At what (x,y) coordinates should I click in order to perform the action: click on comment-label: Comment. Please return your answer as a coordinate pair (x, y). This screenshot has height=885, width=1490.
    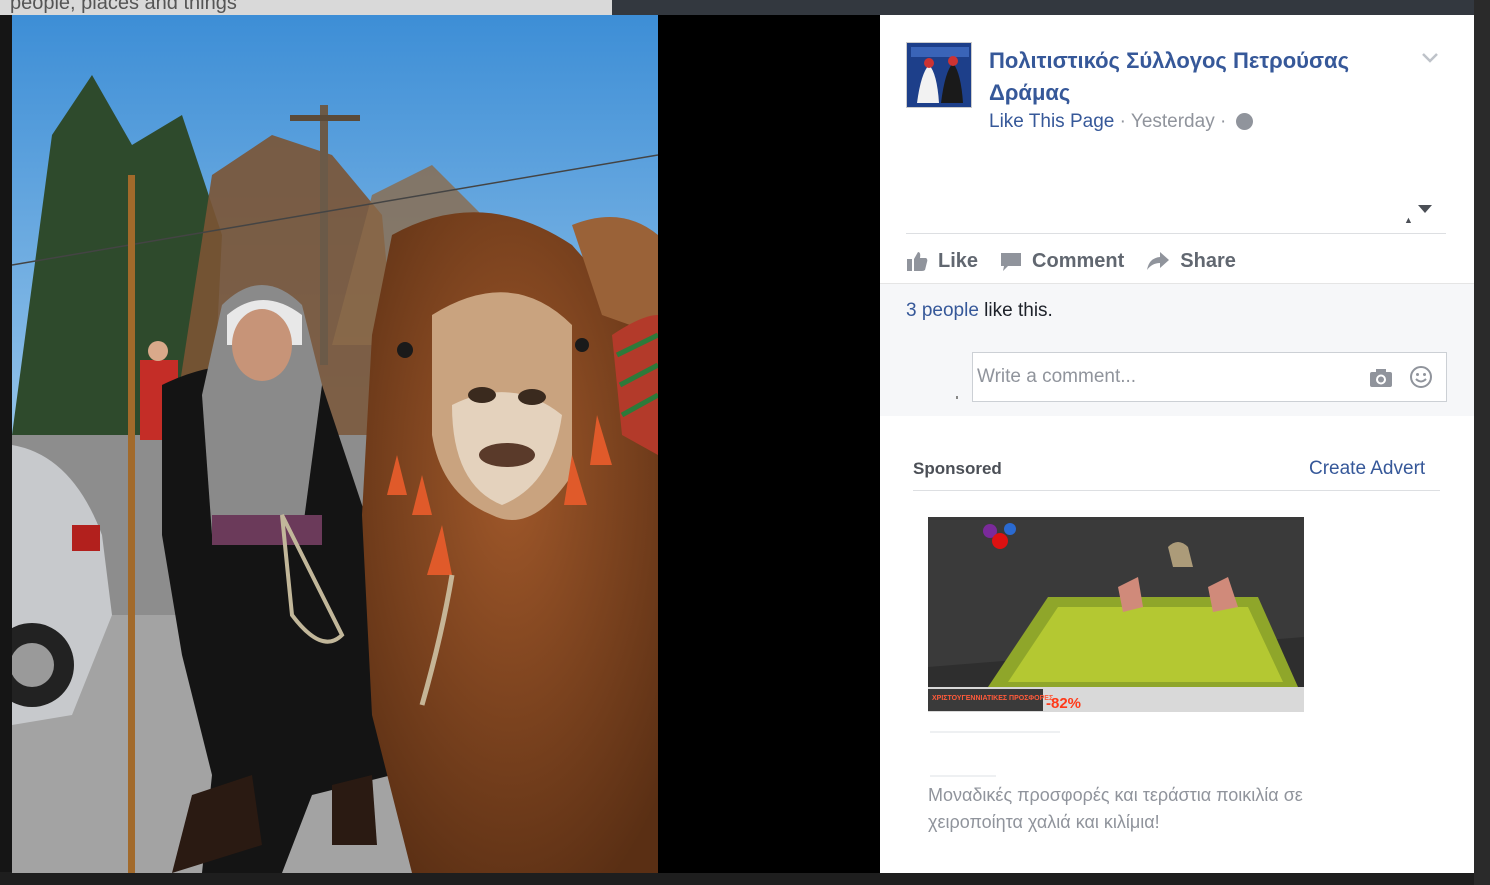
    Looking at the image, I should click on (1078, 260).